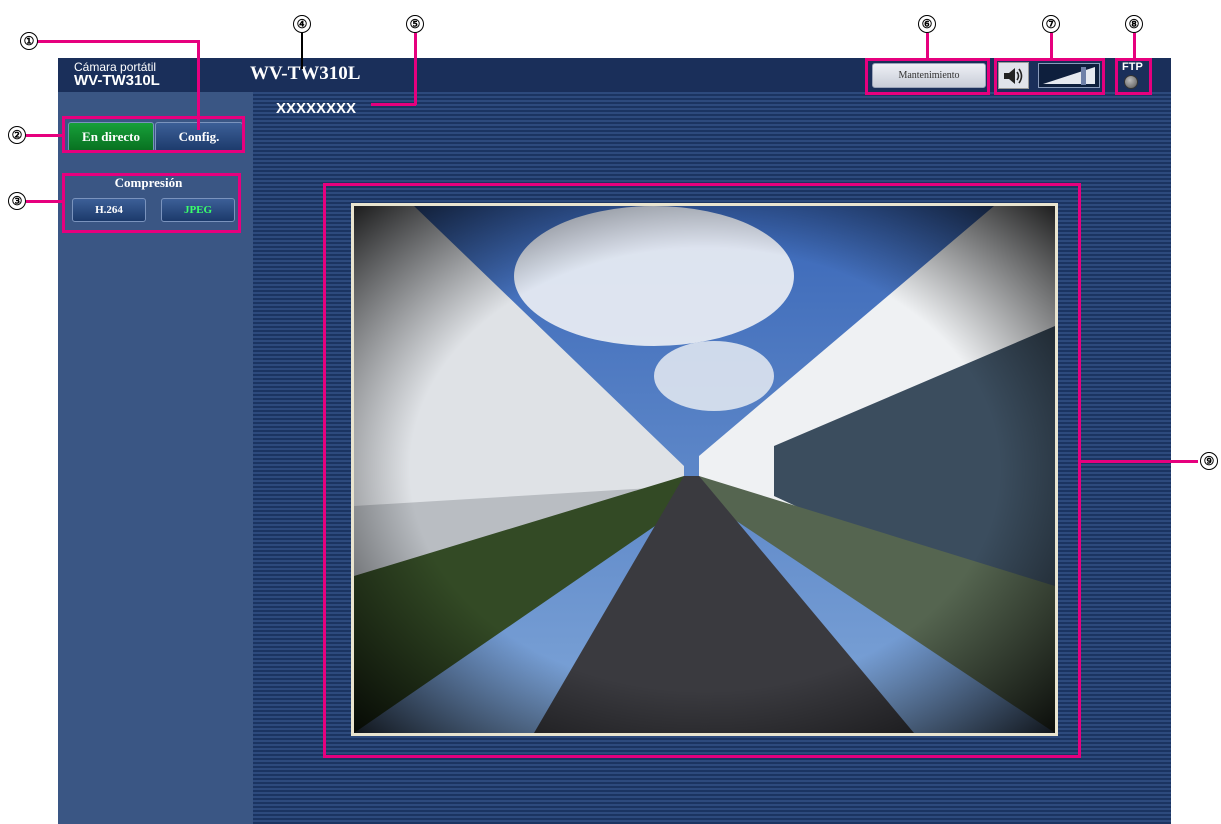 The width and height of the screenshot is (1221, 824). Describe the element at coordinates (415, 24) in the screenshot. I see `callout-5: ⑤` at that location.